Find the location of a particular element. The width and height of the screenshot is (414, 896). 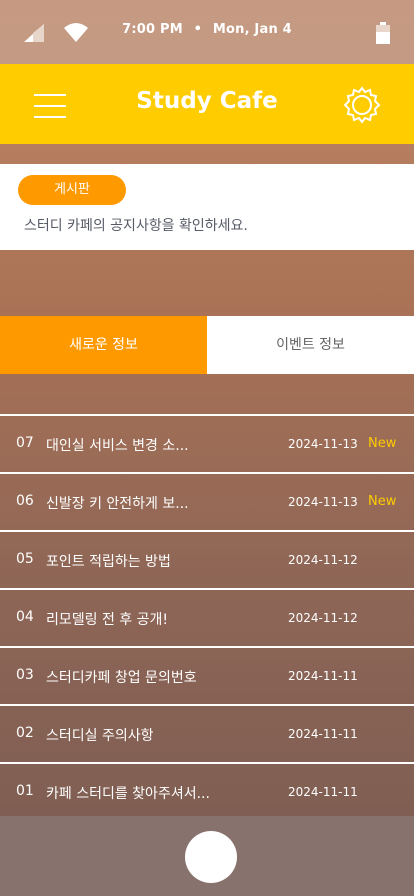

status-time: 7:00 PM is located at coordinates (152, 29).